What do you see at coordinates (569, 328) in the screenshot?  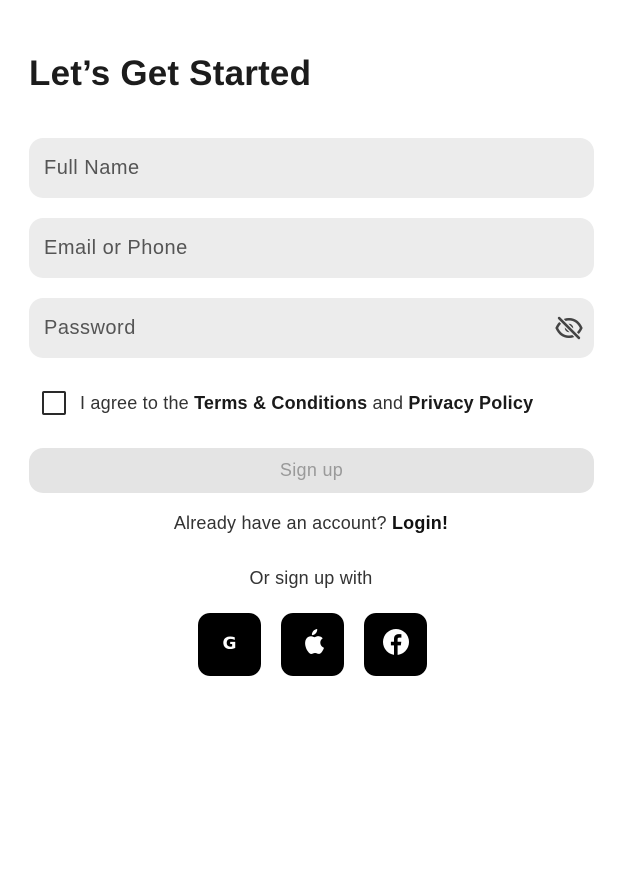 I see `eye-off-icon` at bounding box center [569, 328].